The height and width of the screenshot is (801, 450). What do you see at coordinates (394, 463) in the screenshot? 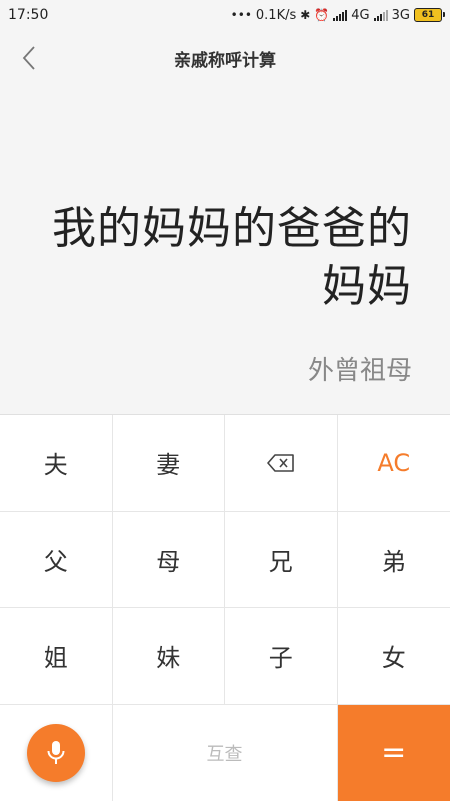
I see `clear-button: AC` at bounding box center [394, 463].